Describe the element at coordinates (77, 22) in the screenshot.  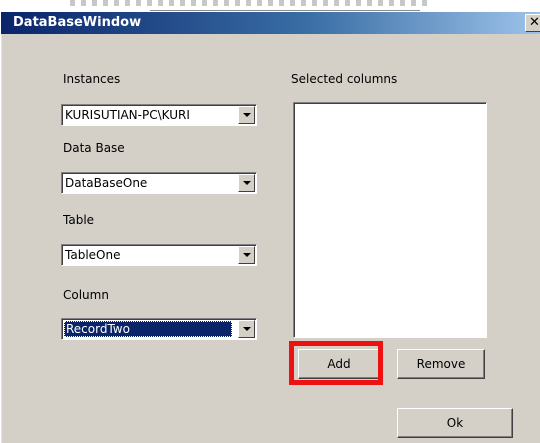
I see `window-title: DataBaseWindow` at that location.